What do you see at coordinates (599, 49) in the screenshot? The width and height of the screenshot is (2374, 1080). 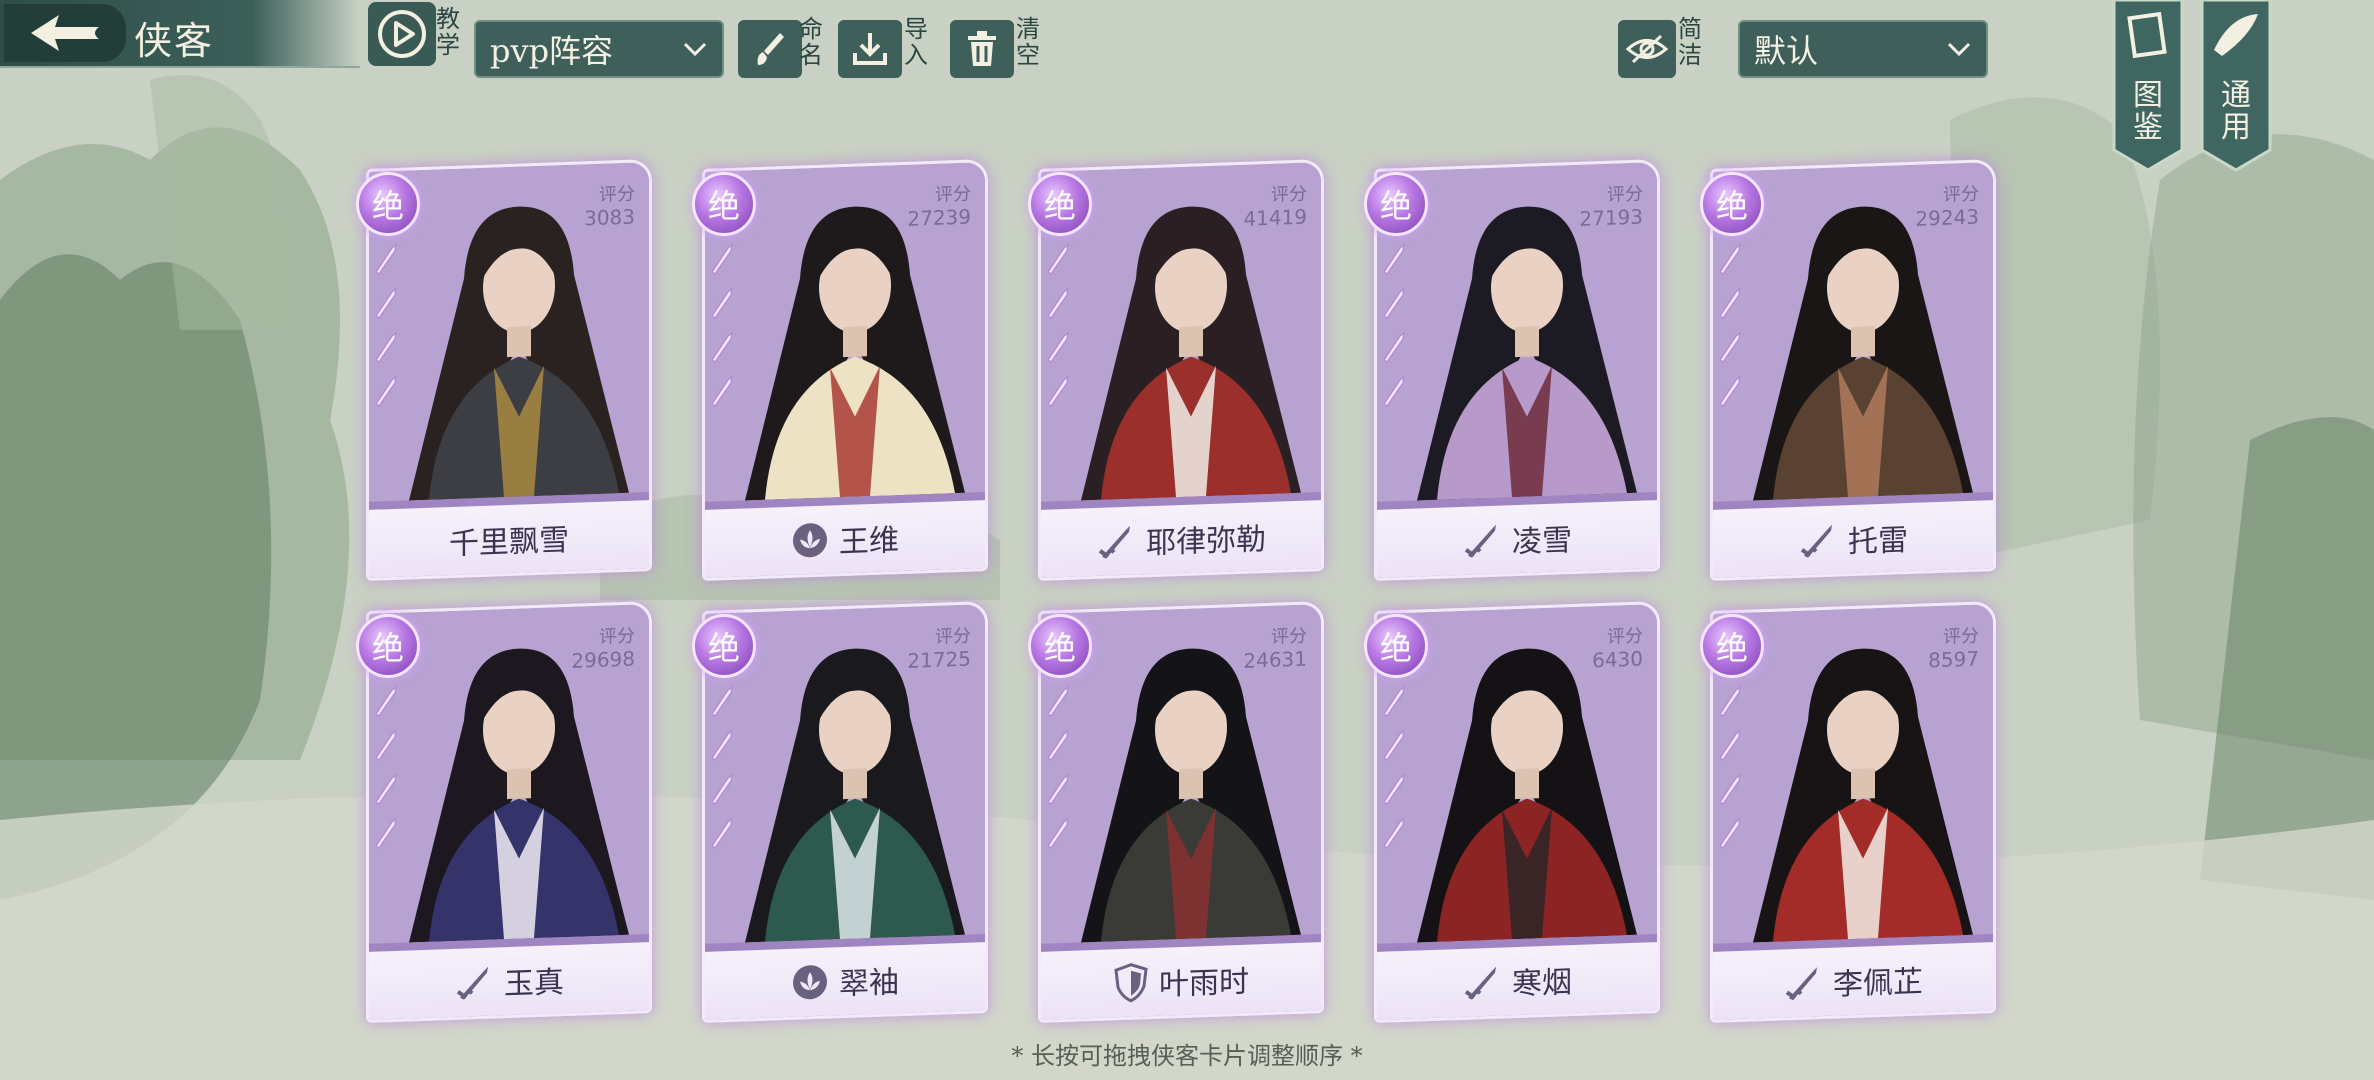 I see `lineup-dropdown: pvp阵容` at bounding box center [599, 49].